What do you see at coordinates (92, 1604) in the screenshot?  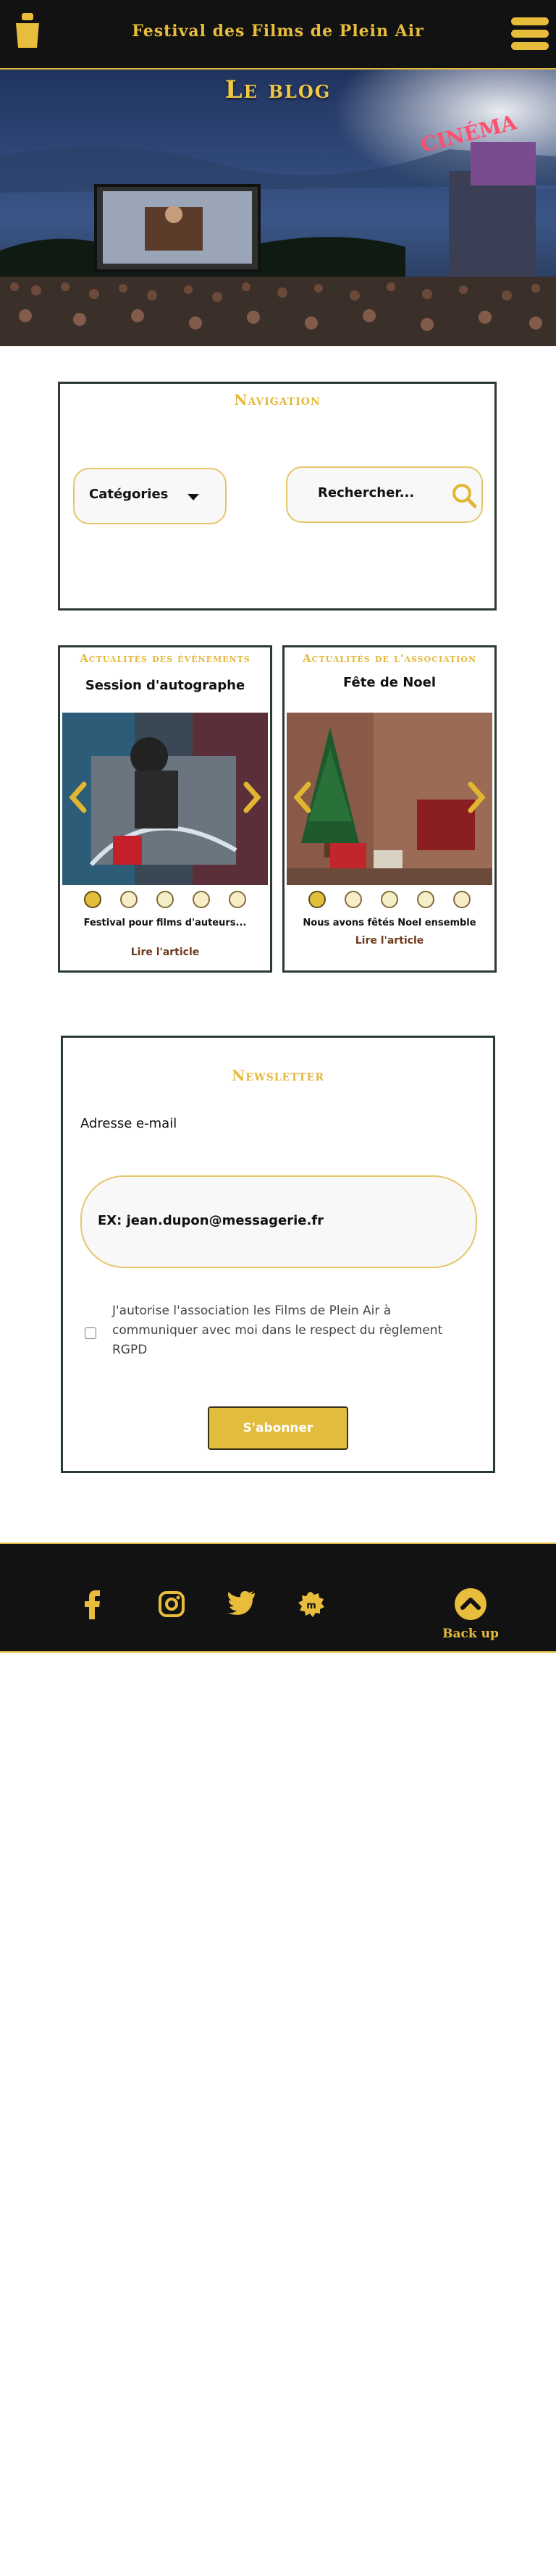 I see `facebook-icon` at bounding box center [92, 1604].